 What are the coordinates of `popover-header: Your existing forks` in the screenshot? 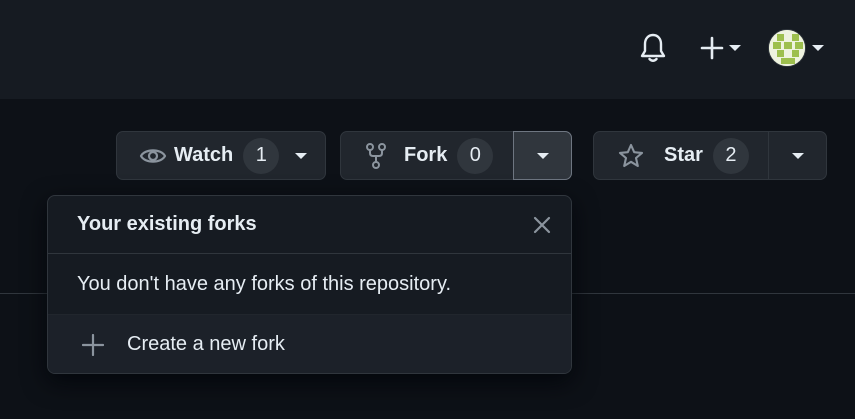 It's located at (309, 225).